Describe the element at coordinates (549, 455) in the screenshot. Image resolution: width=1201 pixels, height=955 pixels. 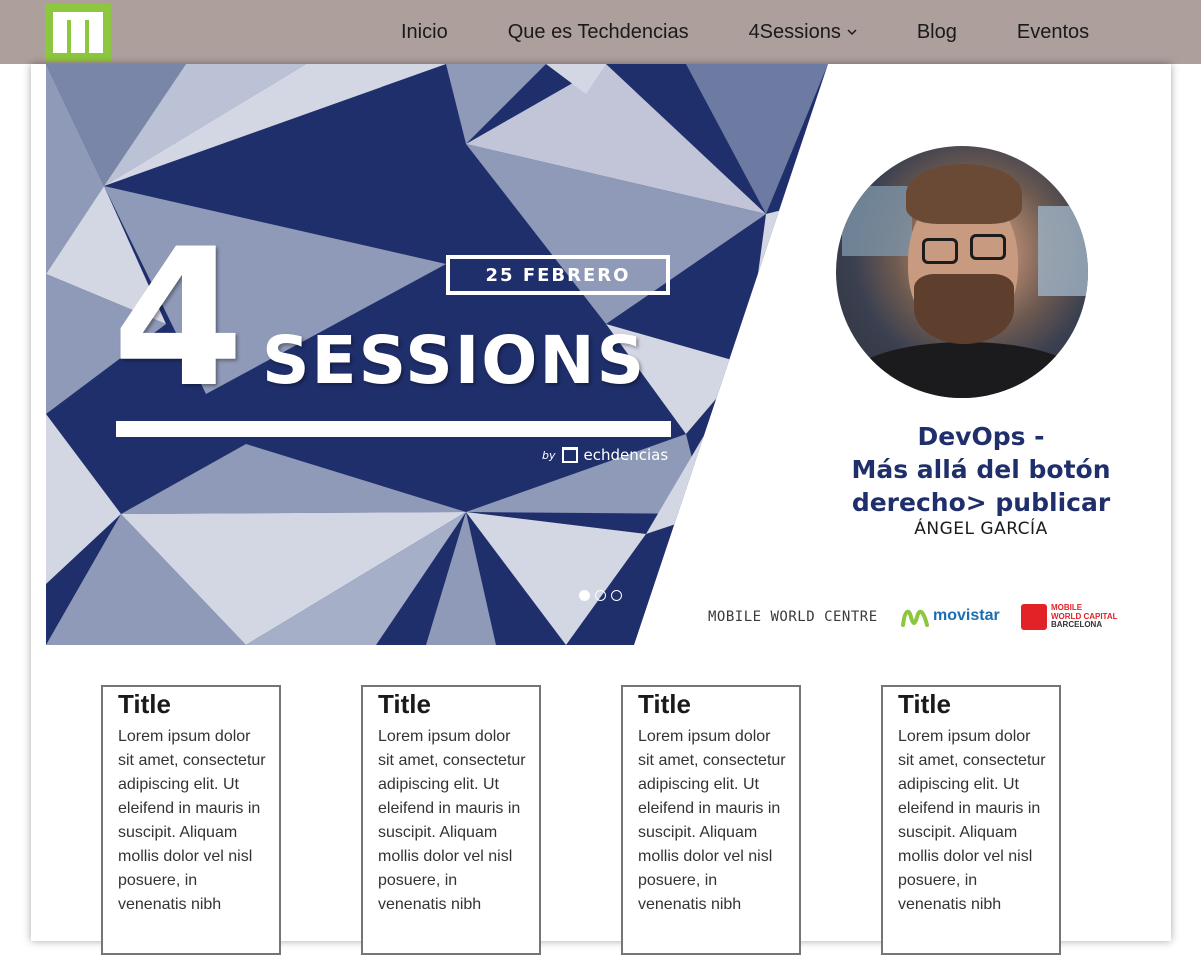
I see `byline-by: by` at that location.